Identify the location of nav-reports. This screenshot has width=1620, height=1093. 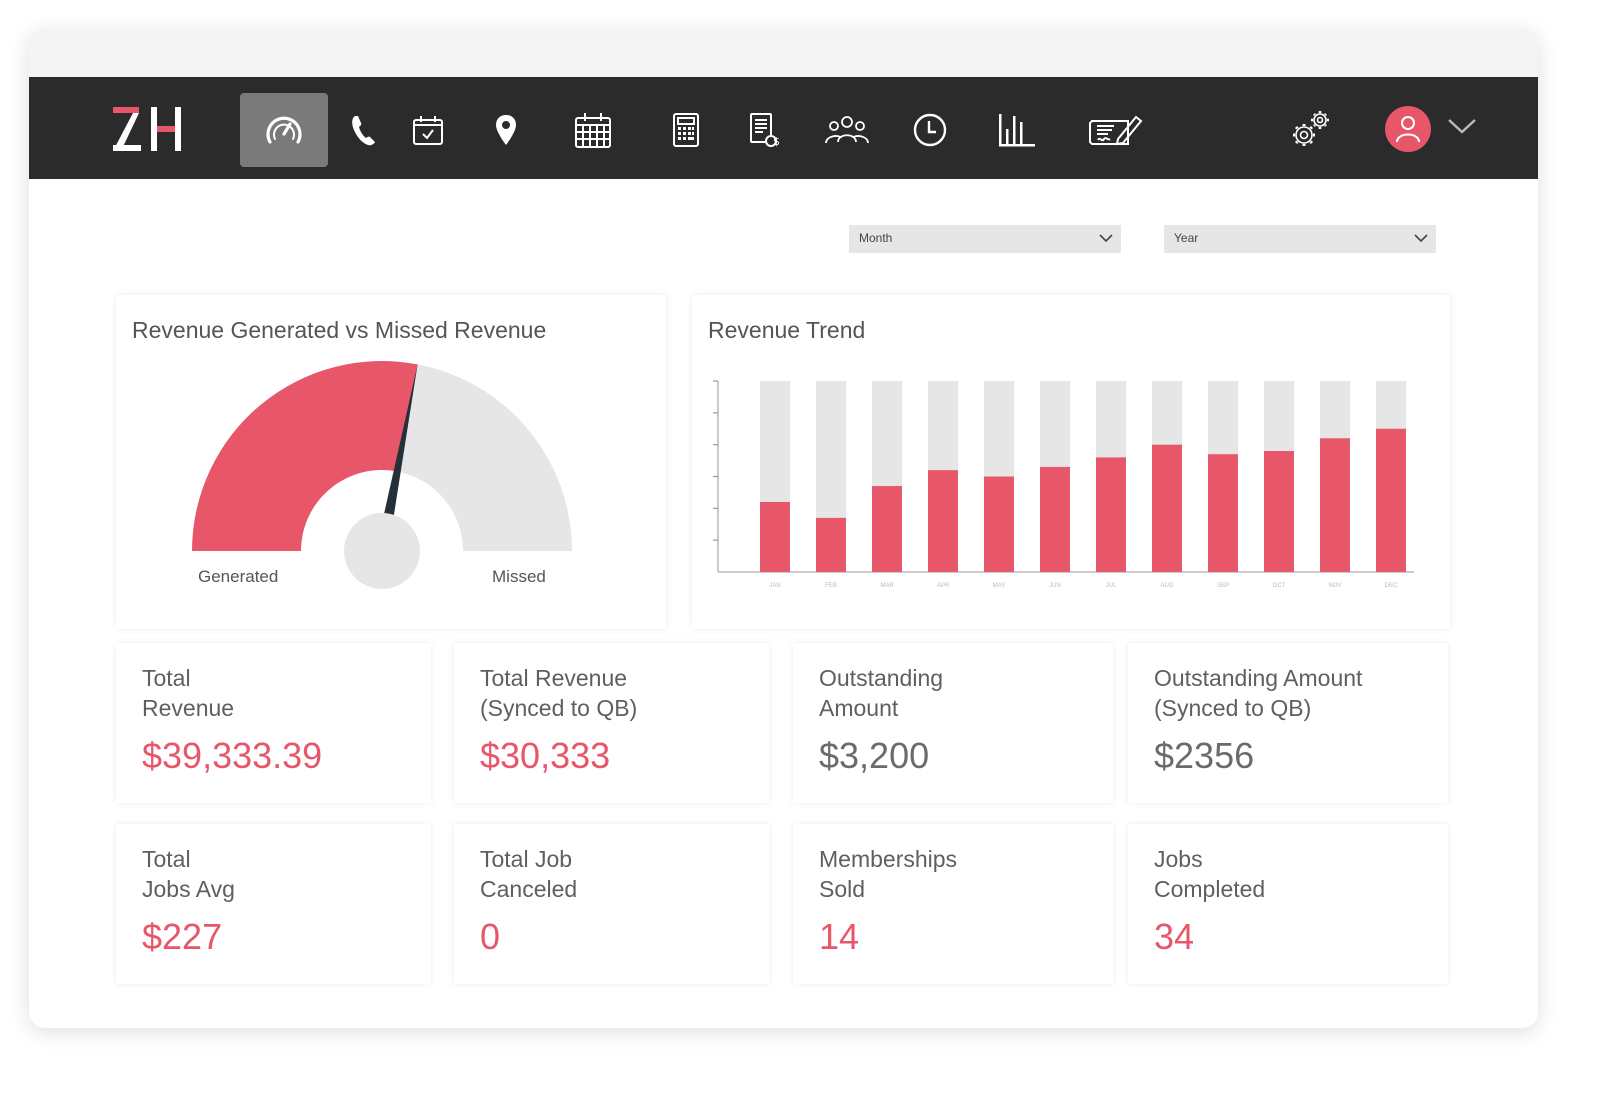
(1017, 130).